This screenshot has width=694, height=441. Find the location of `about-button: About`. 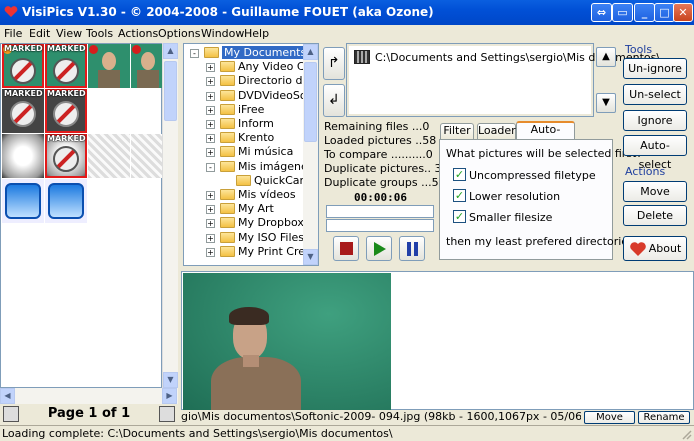

about-button: About is located at coordinates (655, 248).